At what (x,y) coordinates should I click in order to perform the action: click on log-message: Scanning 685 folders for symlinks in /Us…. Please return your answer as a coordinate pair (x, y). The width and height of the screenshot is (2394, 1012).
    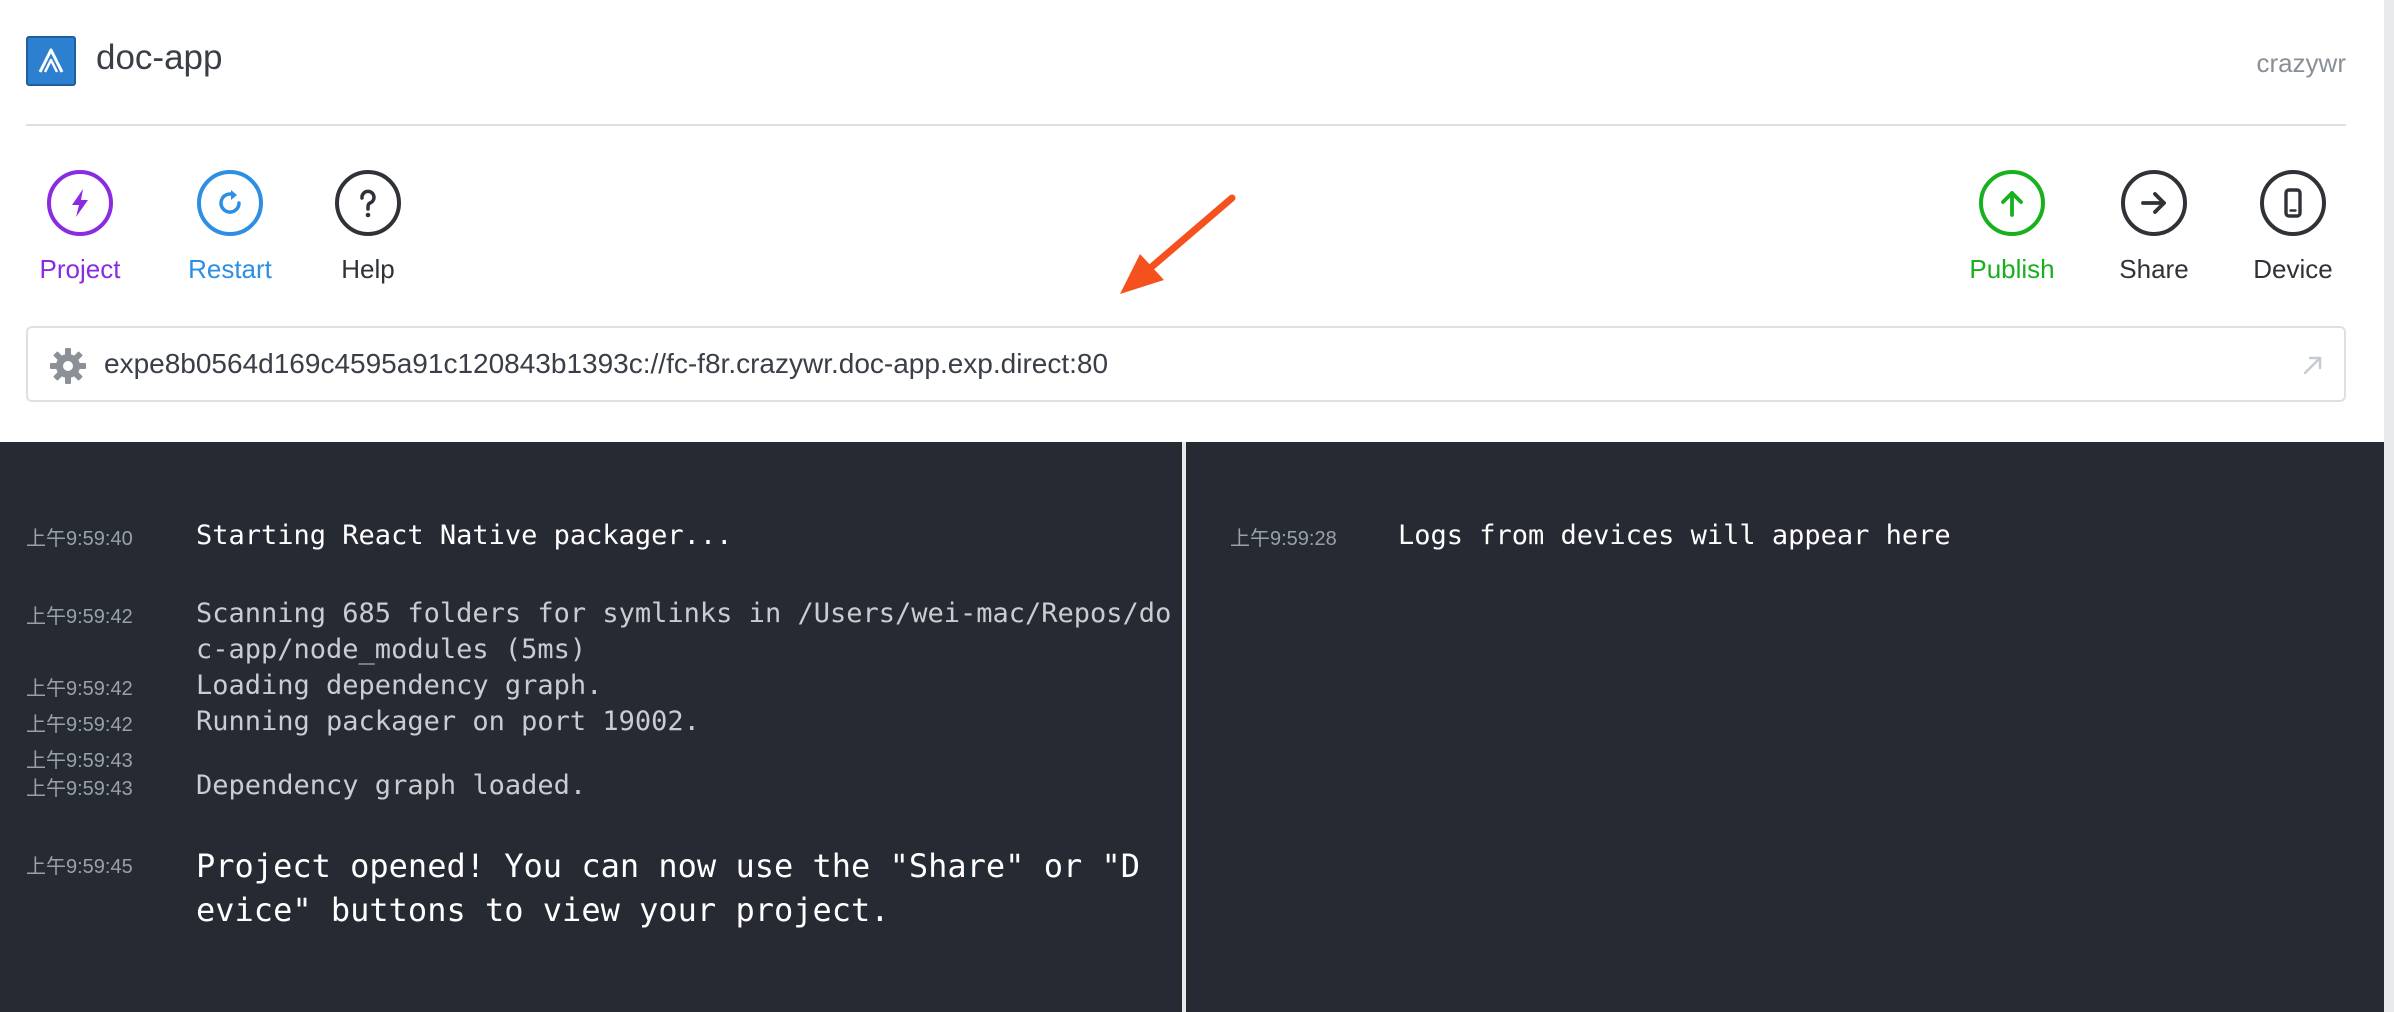
    Looking at the image, I should click on (684, 631).